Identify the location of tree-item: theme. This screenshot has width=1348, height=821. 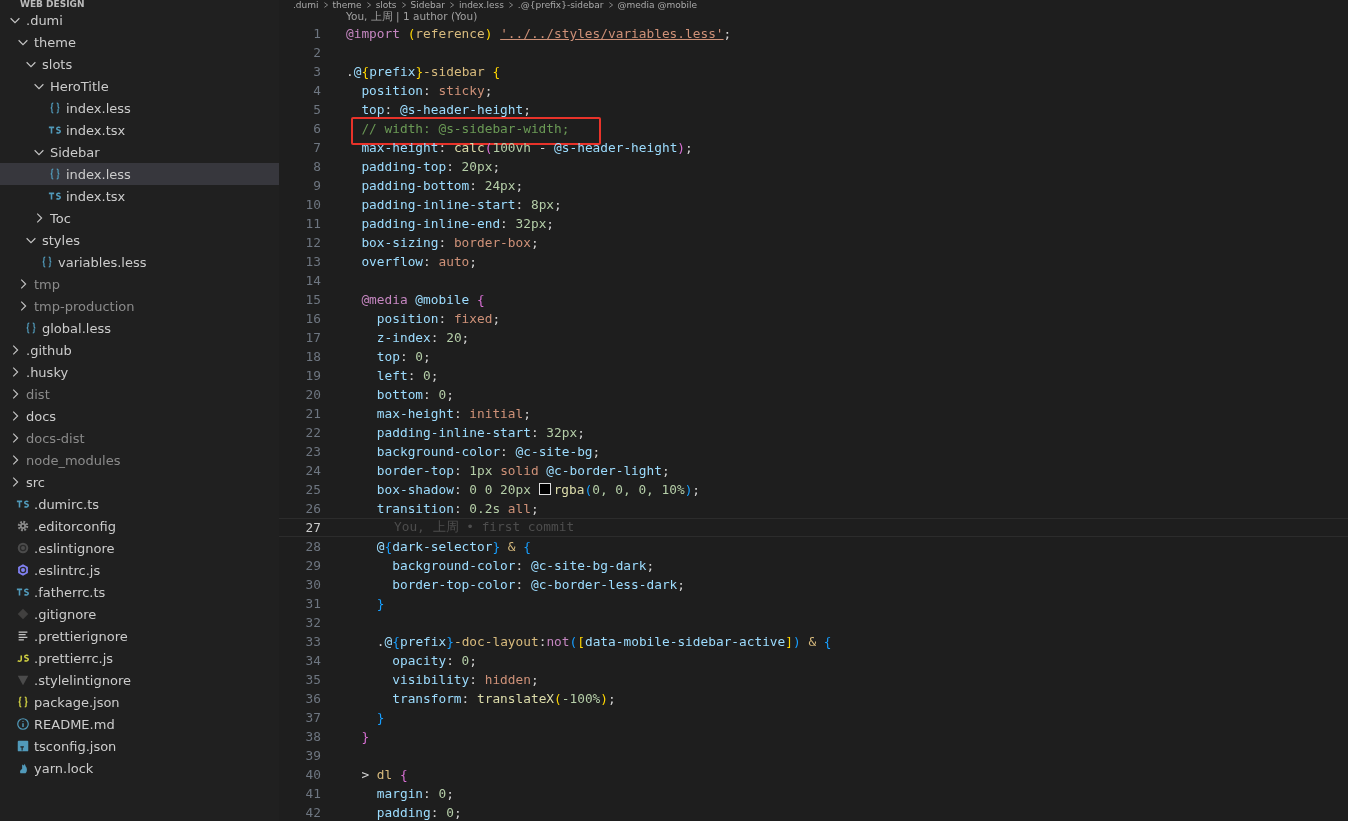
(139, 42).